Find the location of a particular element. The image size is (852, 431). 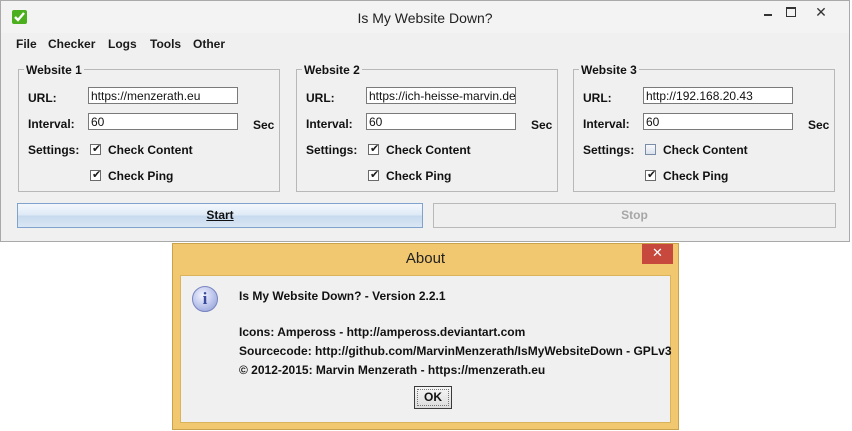

about-close-button: ✕ is located at coordinates (657, 254).